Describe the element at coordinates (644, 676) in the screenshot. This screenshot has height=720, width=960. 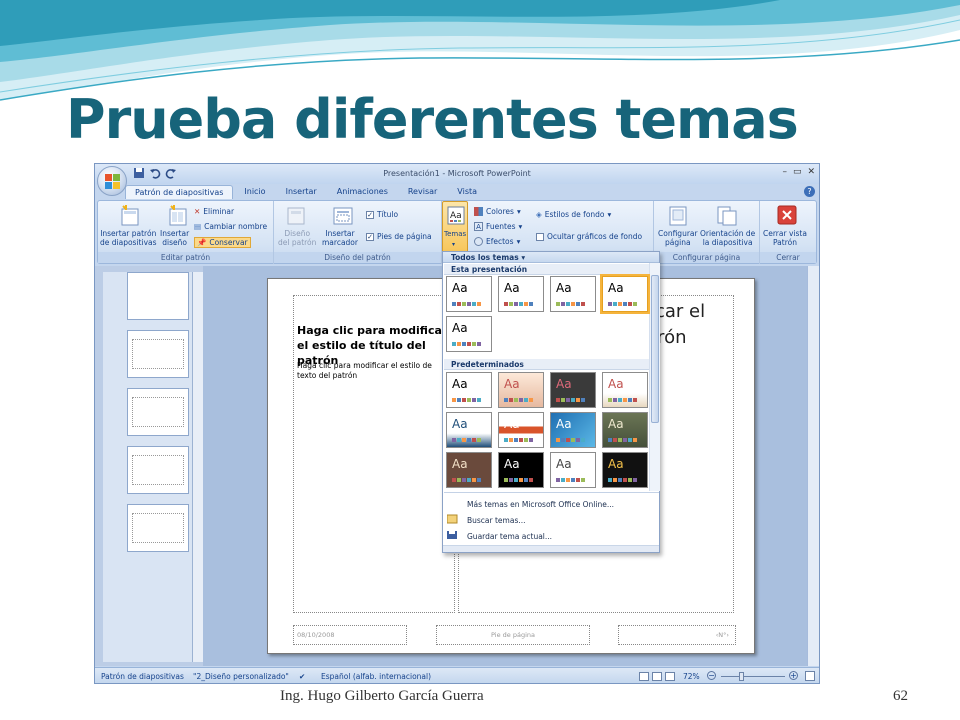
I see `normal-view-icon` at that location.